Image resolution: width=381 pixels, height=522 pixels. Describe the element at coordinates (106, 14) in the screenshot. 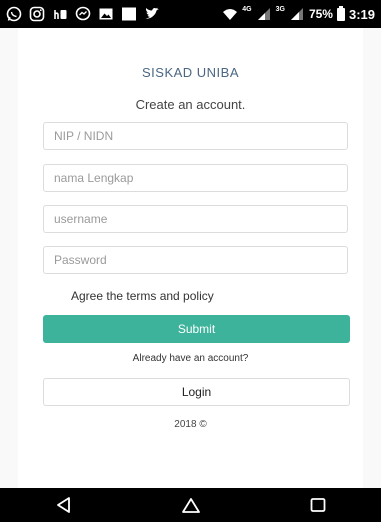

I see `gallery-icon` at that location.